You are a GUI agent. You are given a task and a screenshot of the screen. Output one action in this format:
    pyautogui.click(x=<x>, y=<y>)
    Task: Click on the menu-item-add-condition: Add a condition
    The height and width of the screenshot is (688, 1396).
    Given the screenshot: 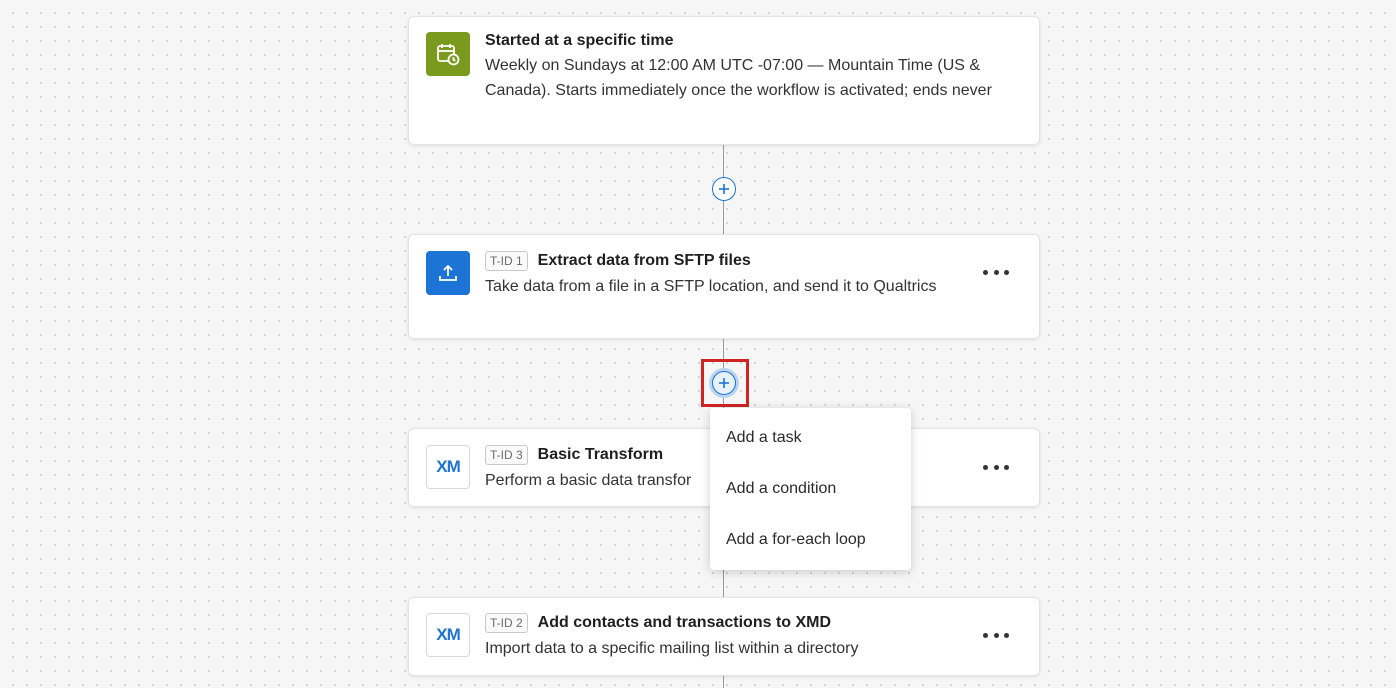 What is the action you would take?
    pyautogui.click(x=810, y=488)
    